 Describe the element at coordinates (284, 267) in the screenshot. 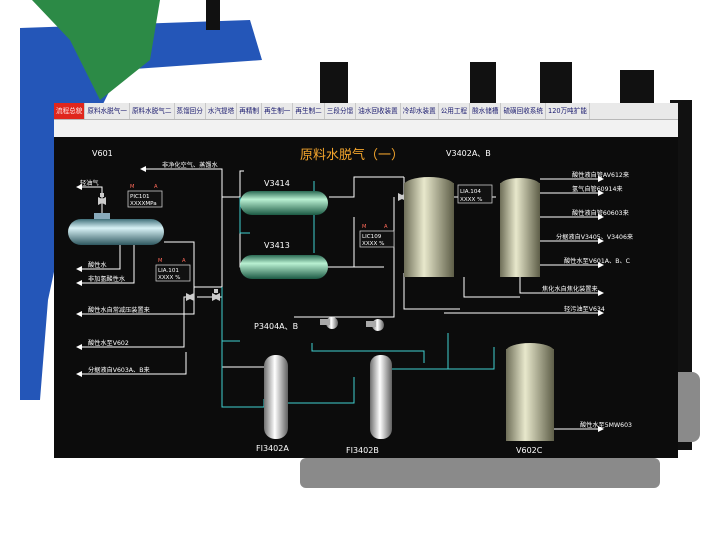

I see `v3413-vessel` at that location.